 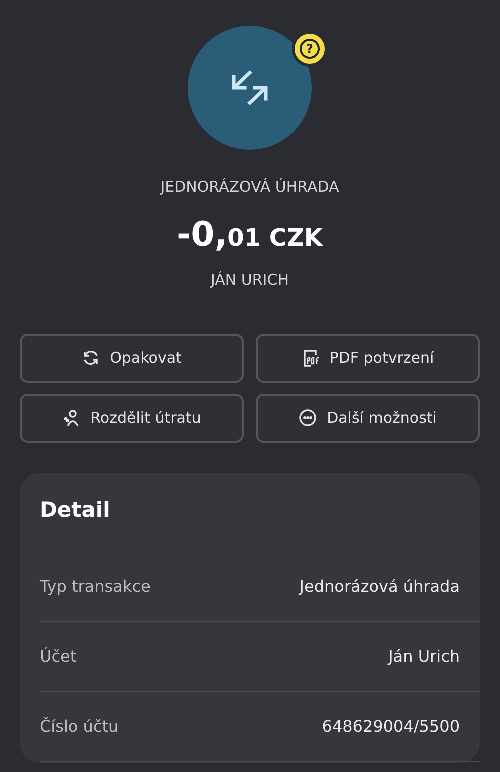 I want to click on detail-title: Detail, so click(x=76, y=510).